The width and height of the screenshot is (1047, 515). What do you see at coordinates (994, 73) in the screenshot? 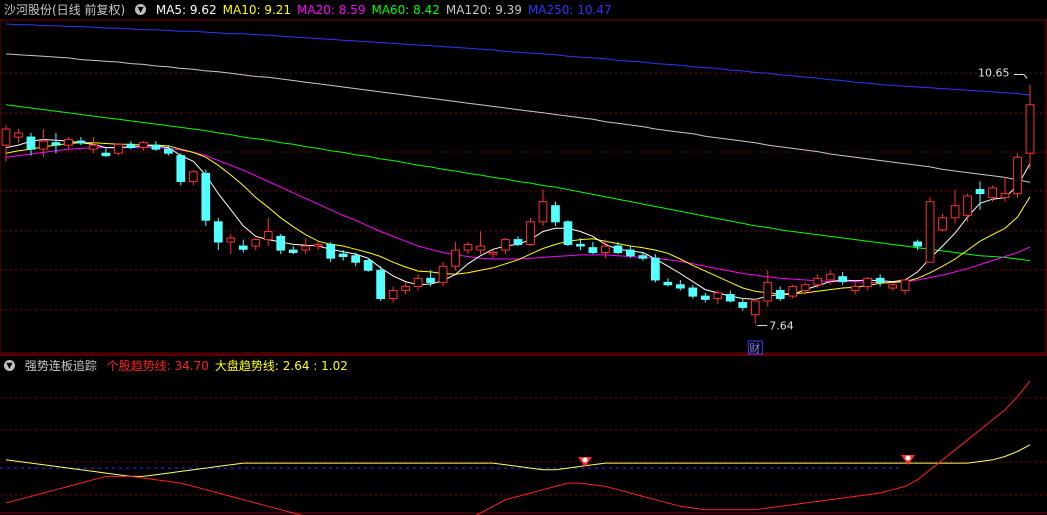
I see `high-price-label: 10.65` at bounding box center [994, 73].